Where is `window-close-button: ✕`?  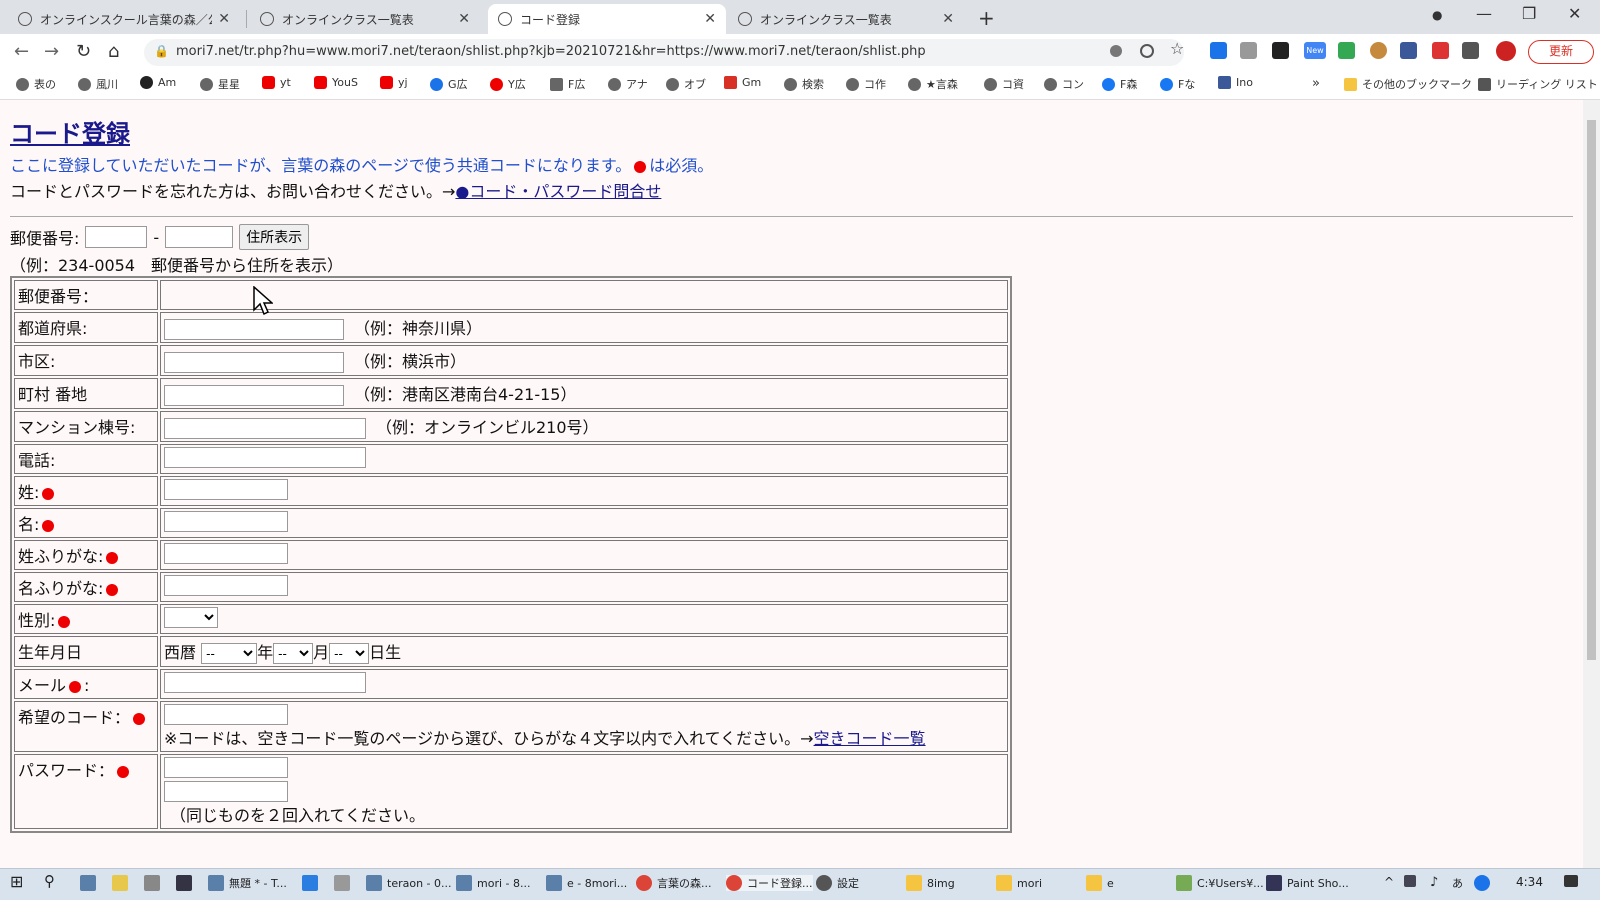 window-close-button: ✕ is located at coordinates (1574, 13).